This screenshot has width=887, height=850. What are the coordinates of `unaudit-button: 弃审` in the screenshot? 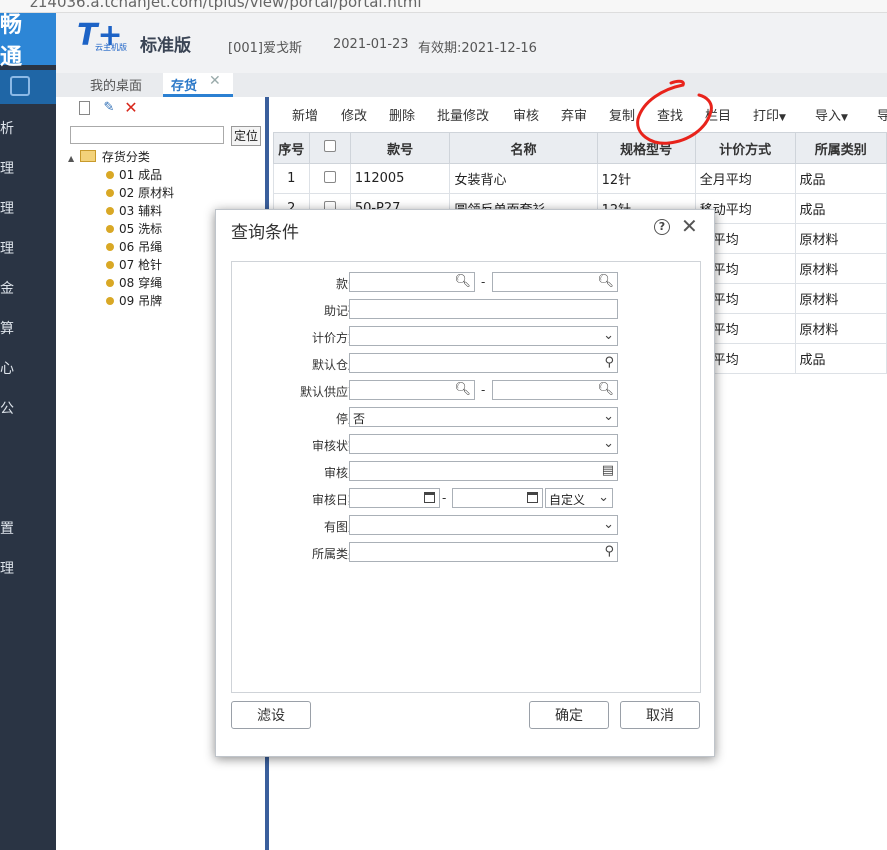 It's located at (574, 114).